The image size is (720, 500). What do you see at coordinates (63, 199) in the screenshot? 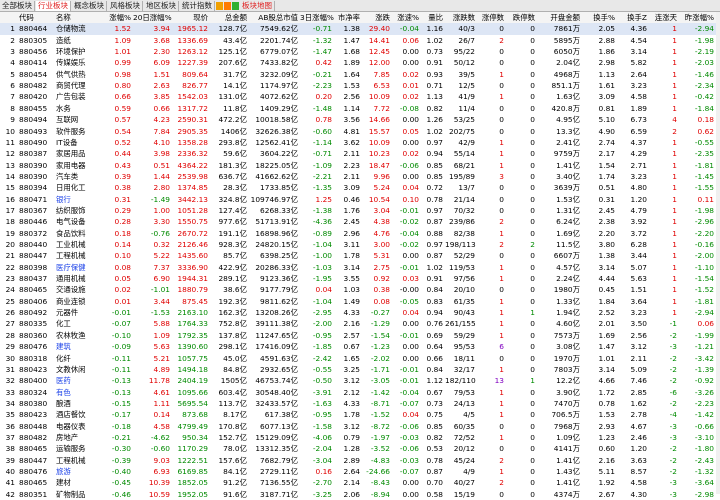
I see `sector-name: 银行` at bounding box center [63, 199].